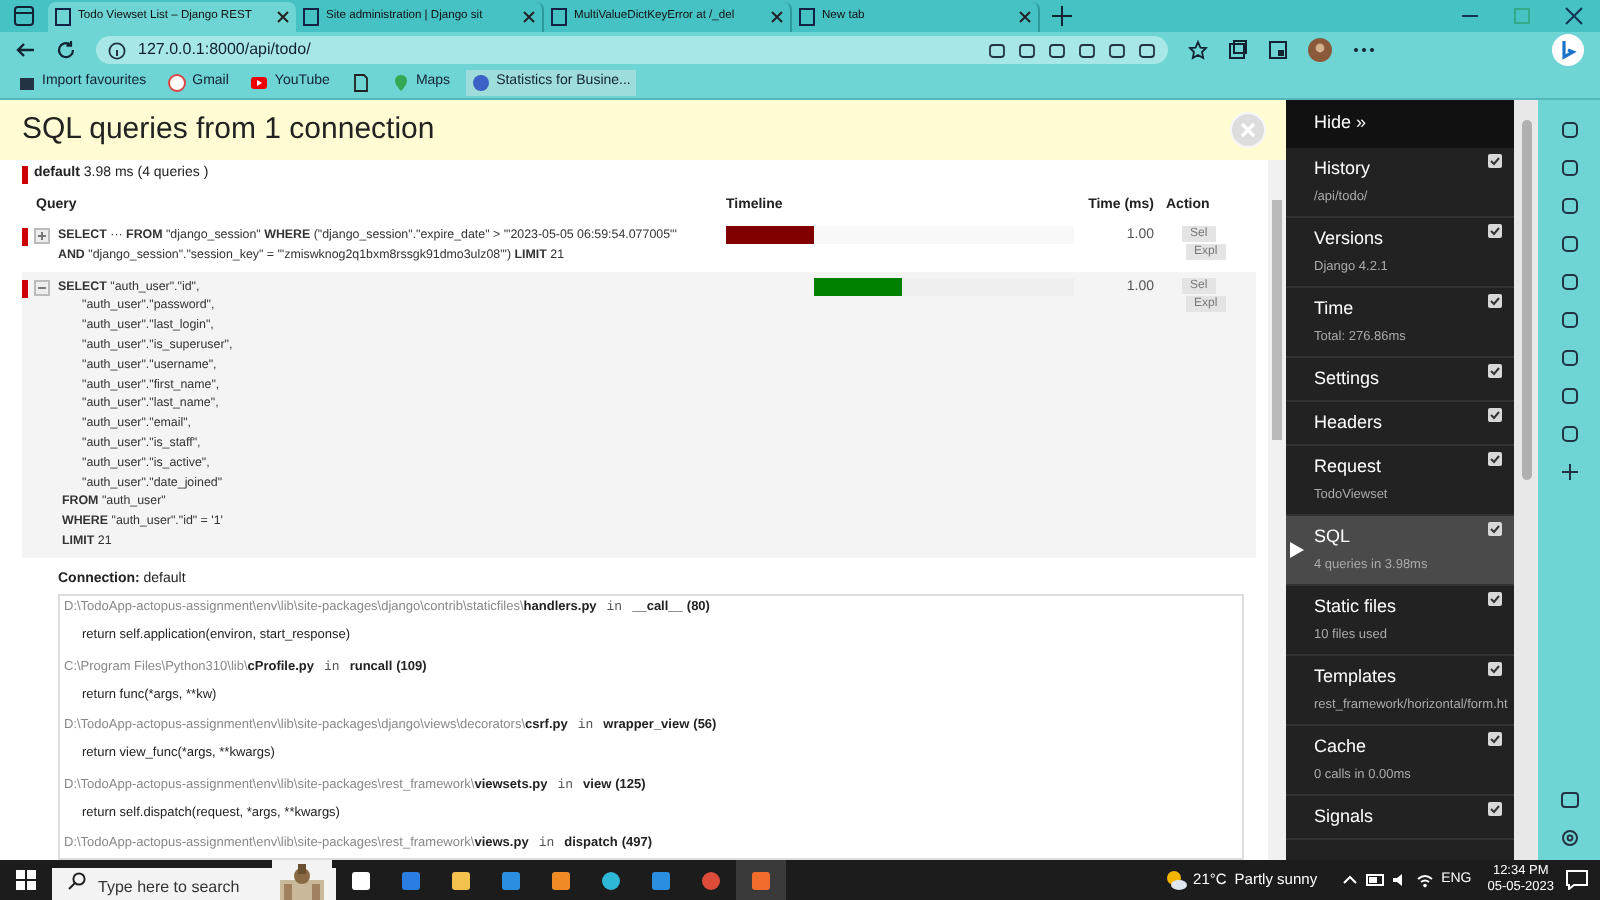 Image resolution: width=1600 pixels, height=900 pixels. Describe the element at coordinates (1320, 50) in the screenshot. I see `avatar-icon` at that location.